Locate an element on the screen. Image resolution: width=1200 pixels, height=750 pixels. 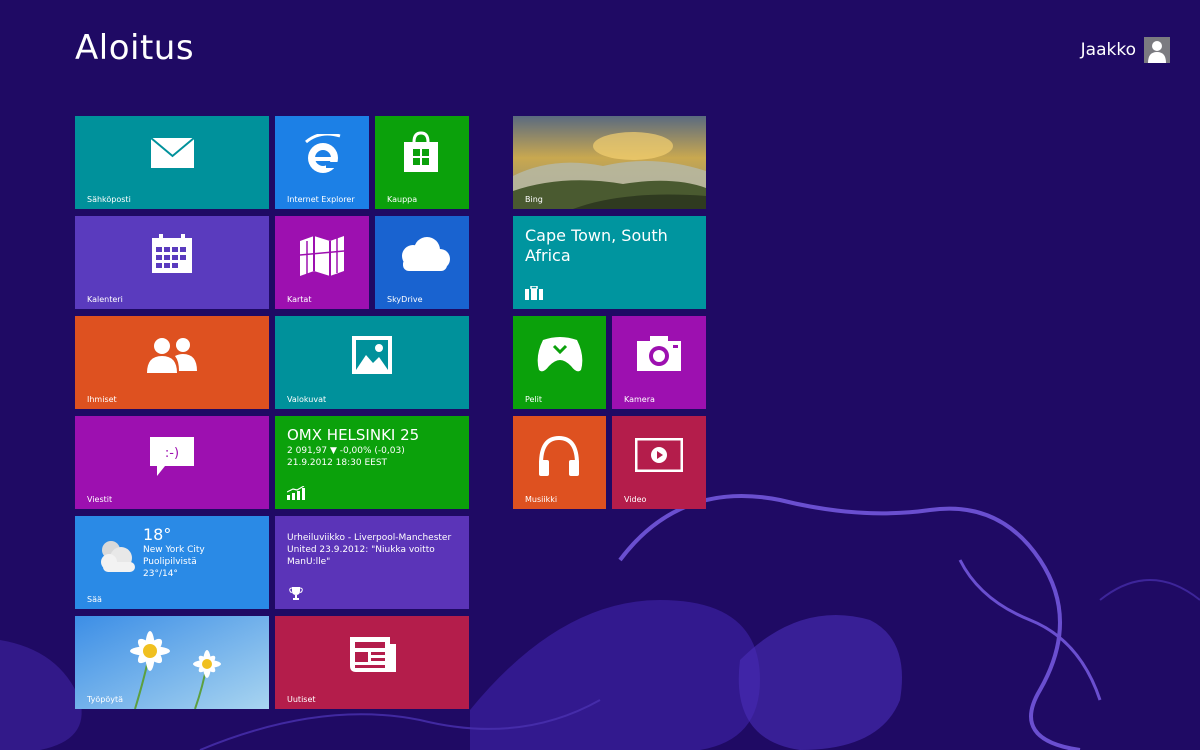
calendar-icon is located at coordinates (172, 253).